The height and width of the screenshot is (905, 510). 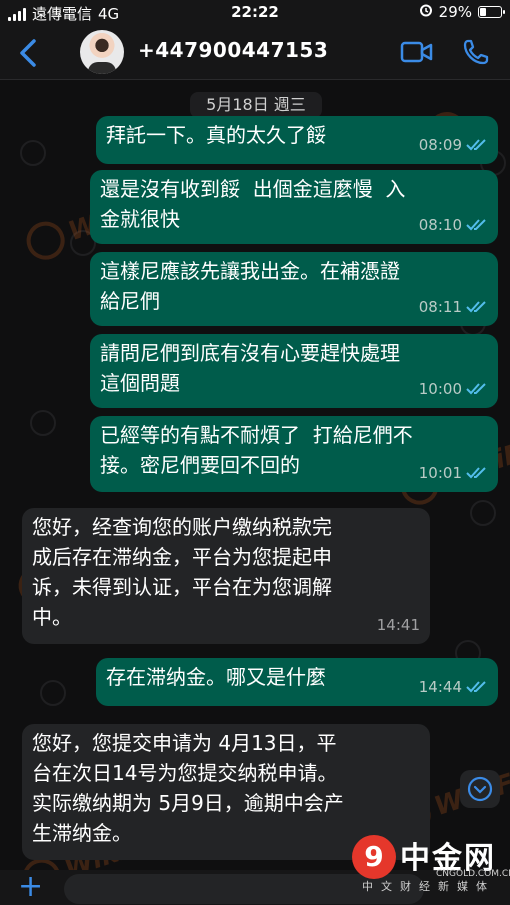 I want to click on cngold-watermark: 9 中金网 CNGOLD.COM.CN 中文财经新媒体, so click(x=431, y=863).